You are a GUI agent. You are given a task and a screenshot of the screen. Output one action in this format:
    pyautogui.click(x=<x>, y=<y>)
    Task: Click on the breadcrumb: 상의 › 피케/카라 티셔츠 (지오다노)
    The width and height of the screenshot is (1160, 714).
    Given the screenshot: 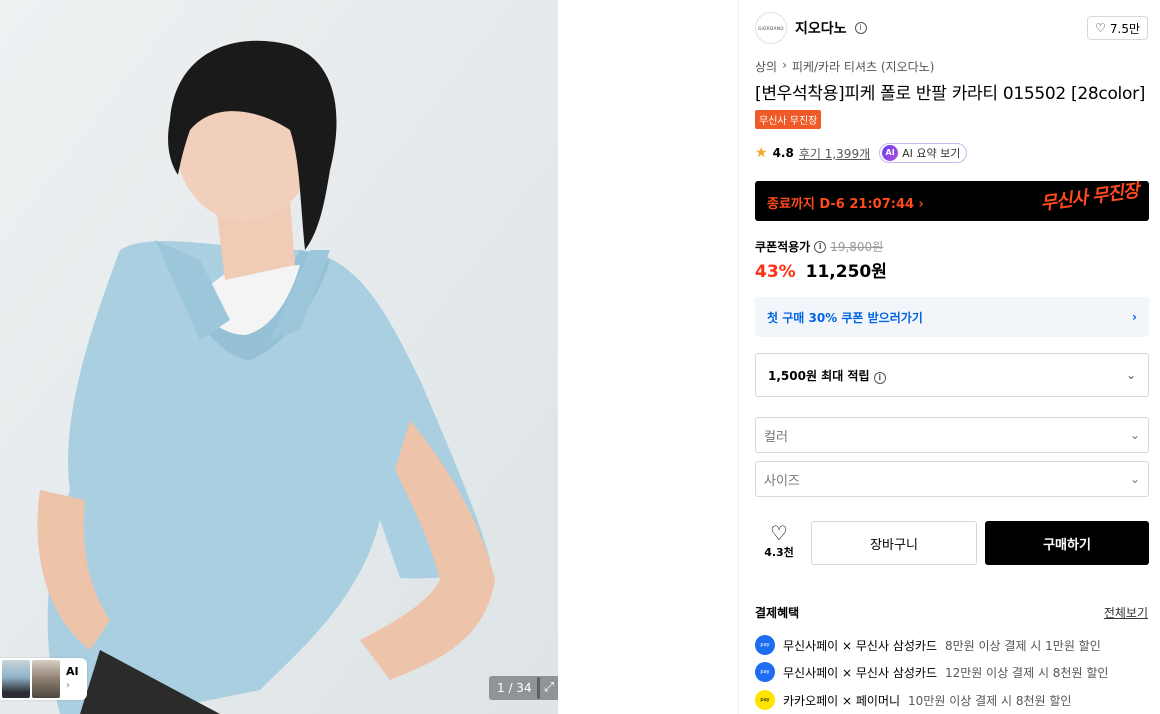 What is the action you would take?
    pyautogui.click(x=844, y=66)
    